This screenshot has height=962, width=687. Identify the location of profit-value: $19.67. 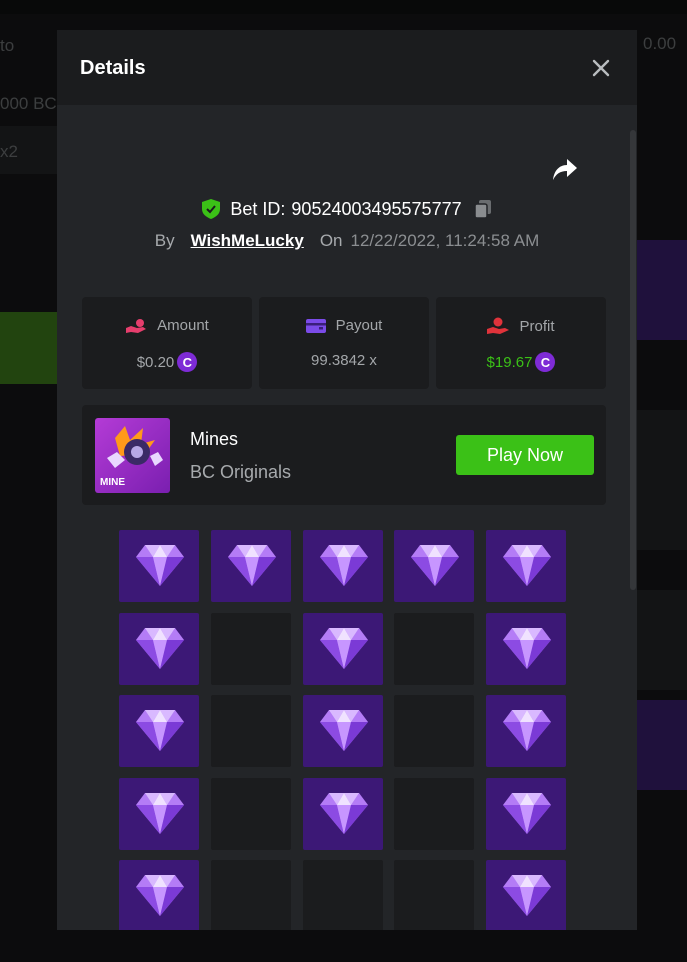
(509, 362).